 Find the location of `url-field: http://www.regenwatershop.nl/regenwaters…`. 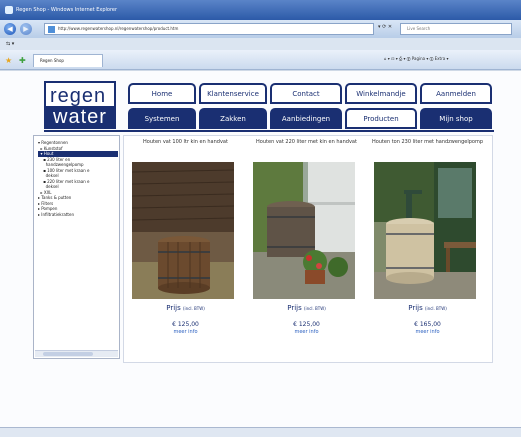

url-field: http://www.regenwatershop.nl/regenwaters… is located at coordinates (209, 29).